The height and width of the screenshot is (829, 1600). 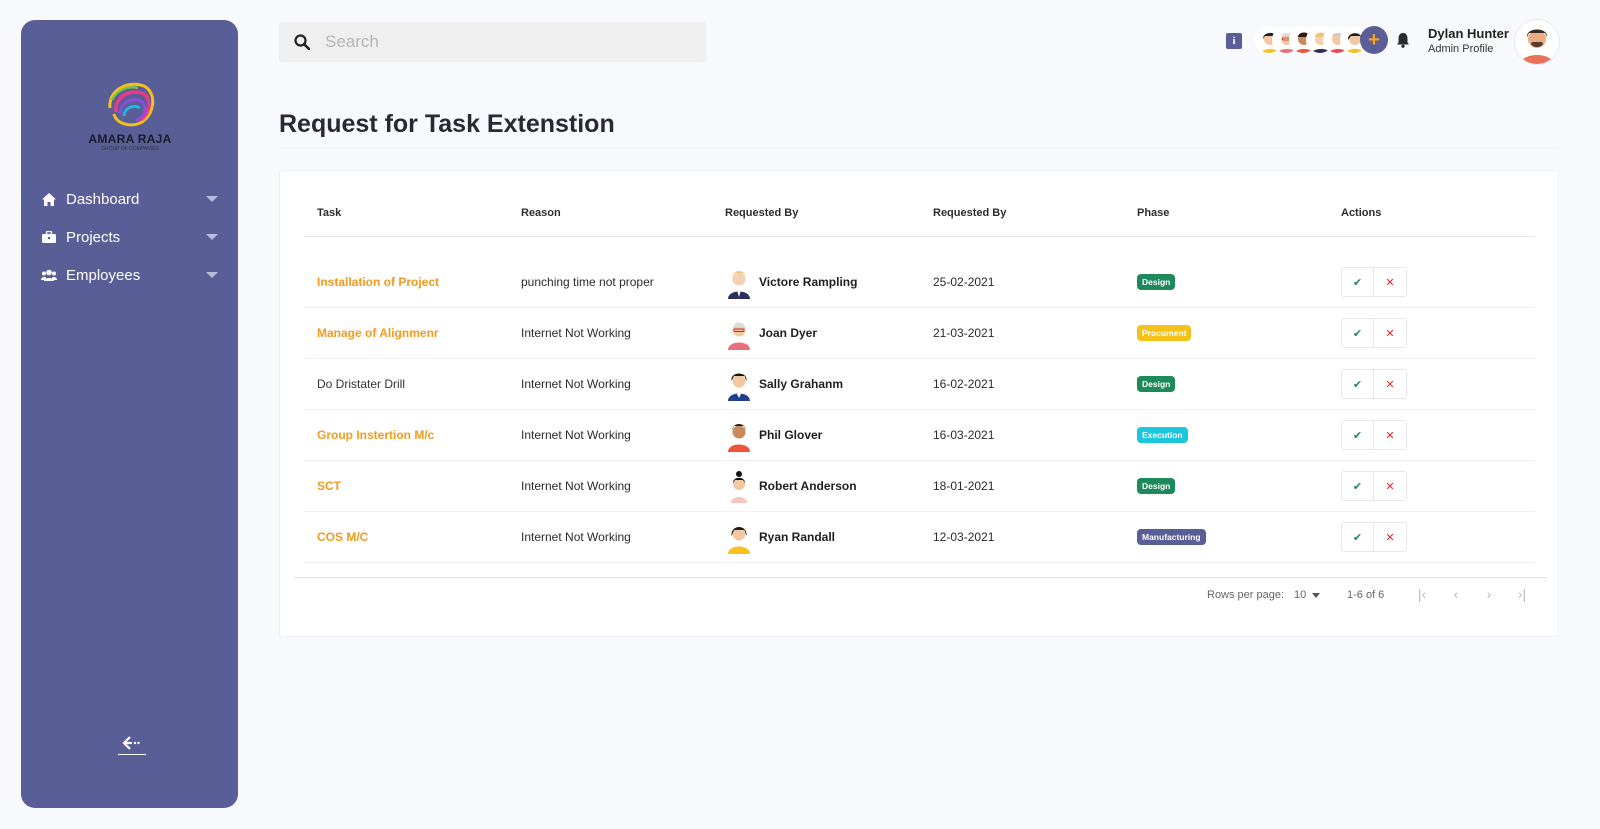 I want to click on task-link: Do Dristater Drill, so click(x=361, y=384).